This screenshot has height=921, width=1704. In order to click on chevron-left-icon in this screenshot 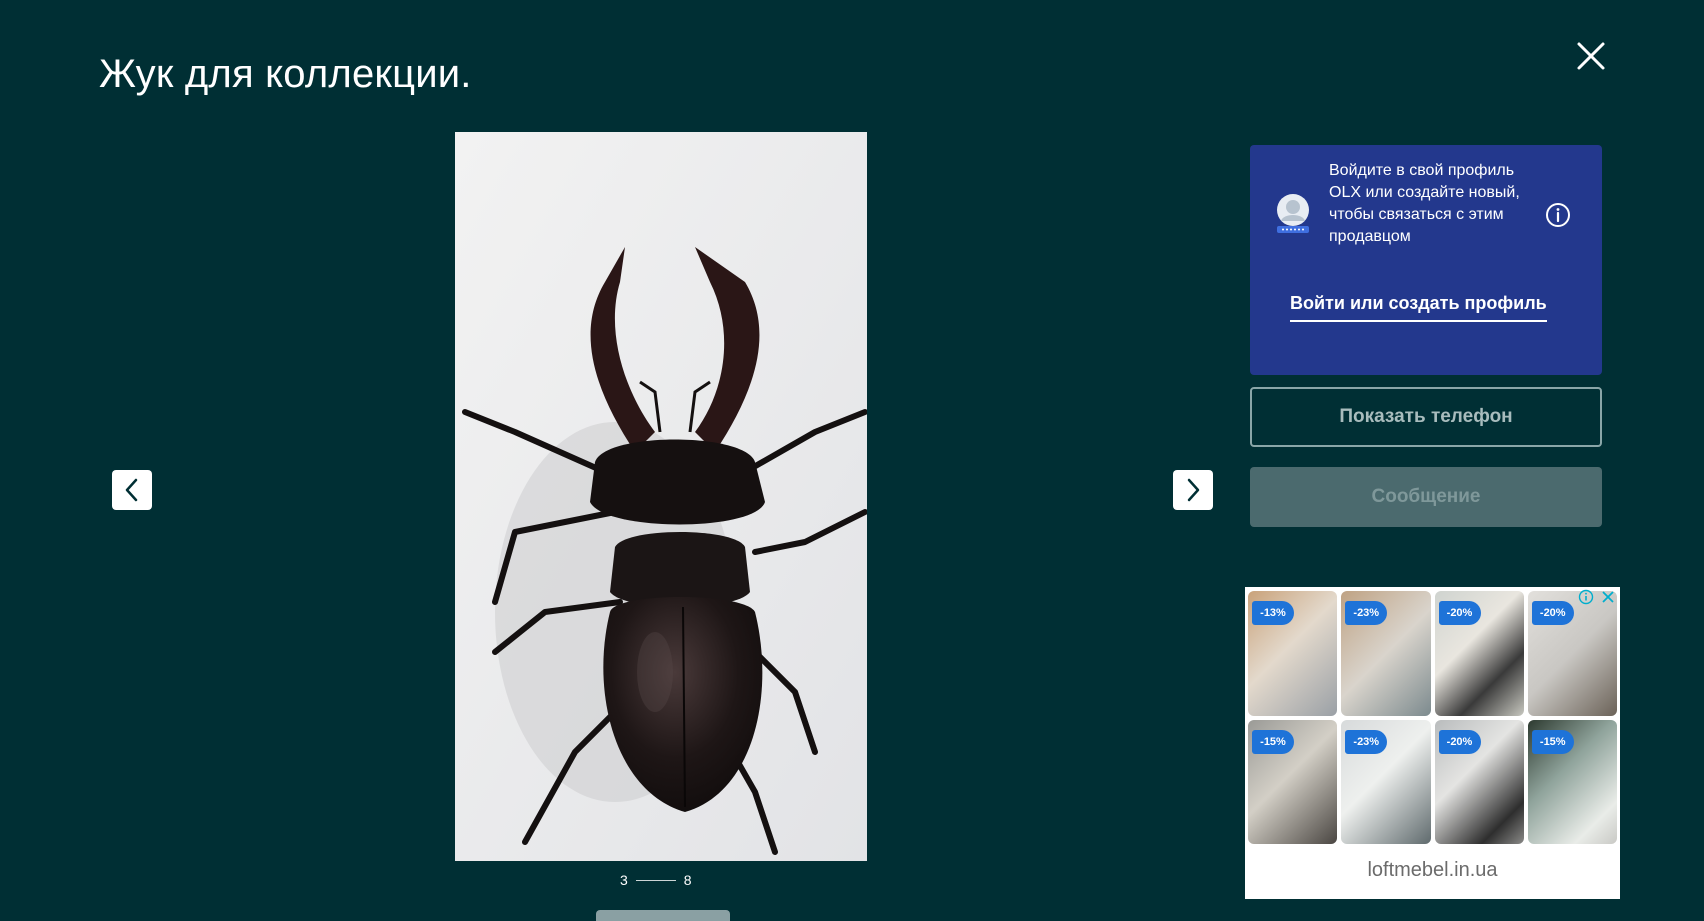, I will do `click(131, 490)`.